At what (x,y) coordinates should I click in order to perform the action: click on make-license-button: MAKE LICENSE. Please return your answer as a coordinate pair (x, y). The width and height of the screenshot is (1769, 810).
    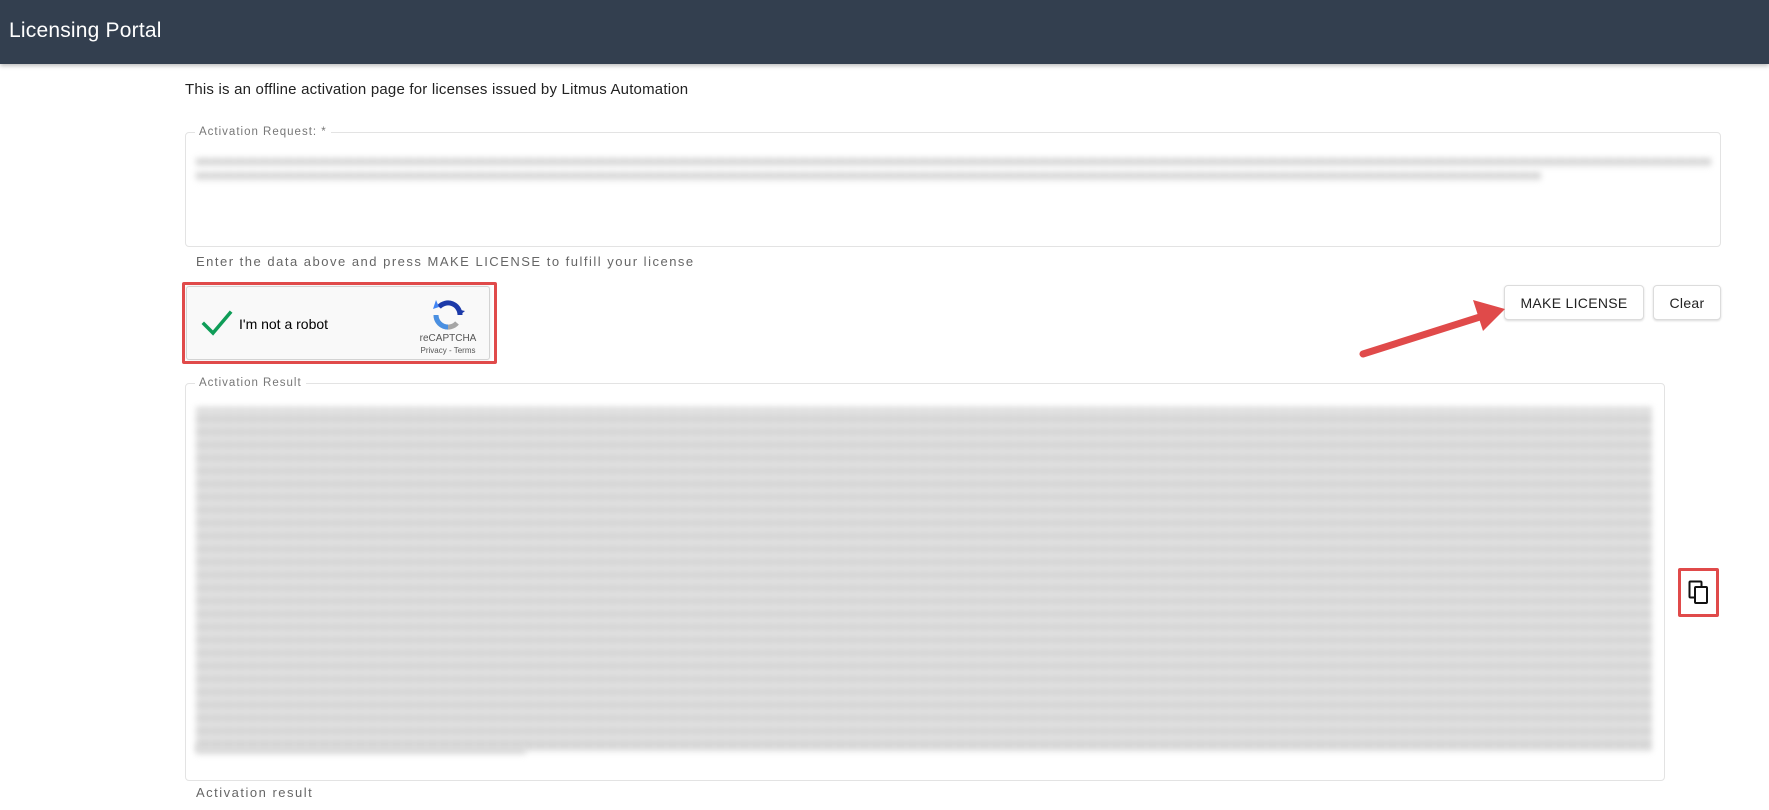
    Looking at the image, I should click on (1574, 302).